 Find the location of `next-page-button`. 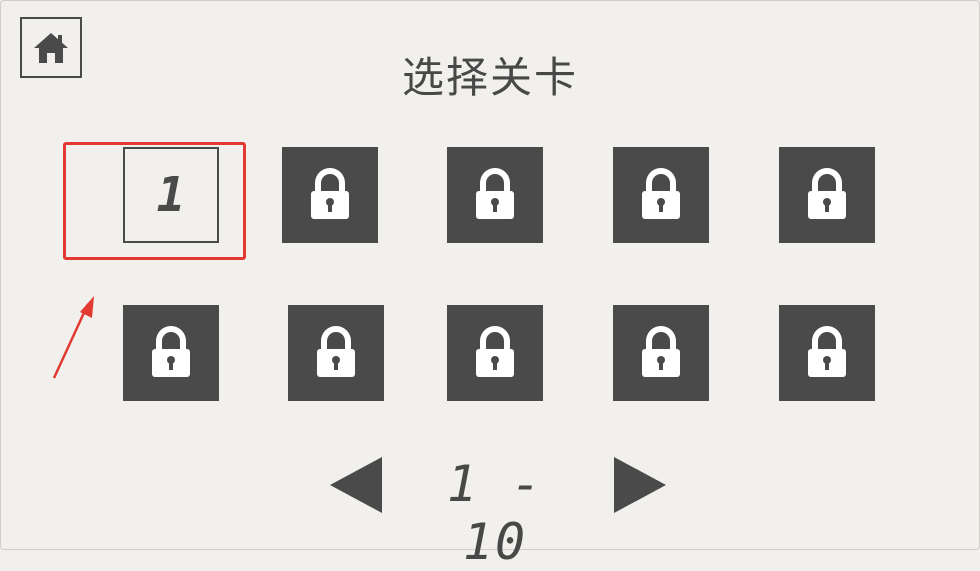

next-page-button is located at coordinates (640, 485).